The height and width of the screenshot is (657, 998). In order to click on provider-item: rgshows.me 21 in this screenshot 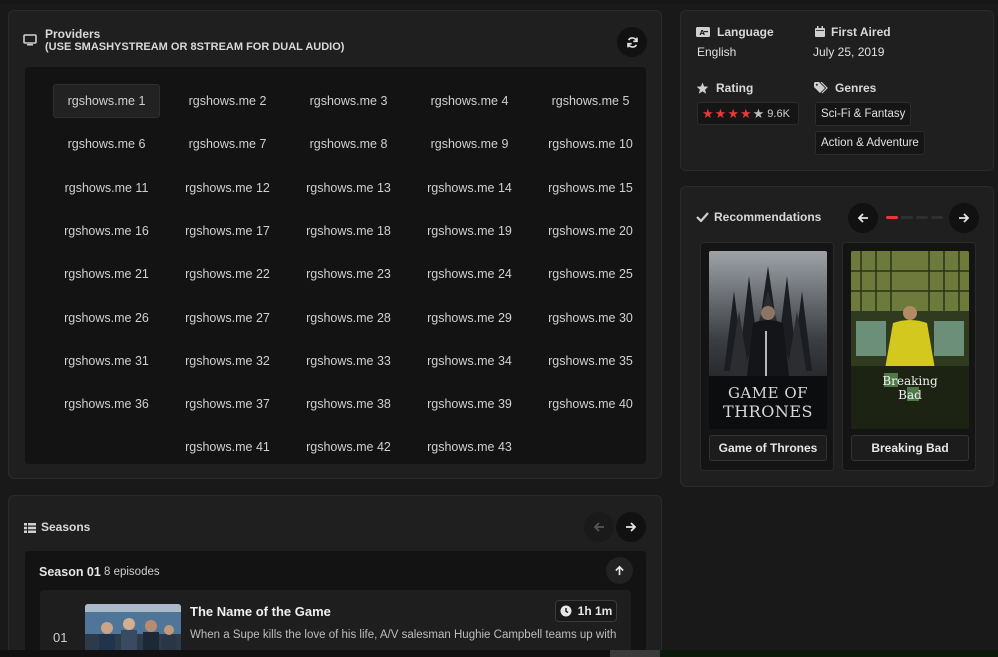, I will do `click(106, 274)`.